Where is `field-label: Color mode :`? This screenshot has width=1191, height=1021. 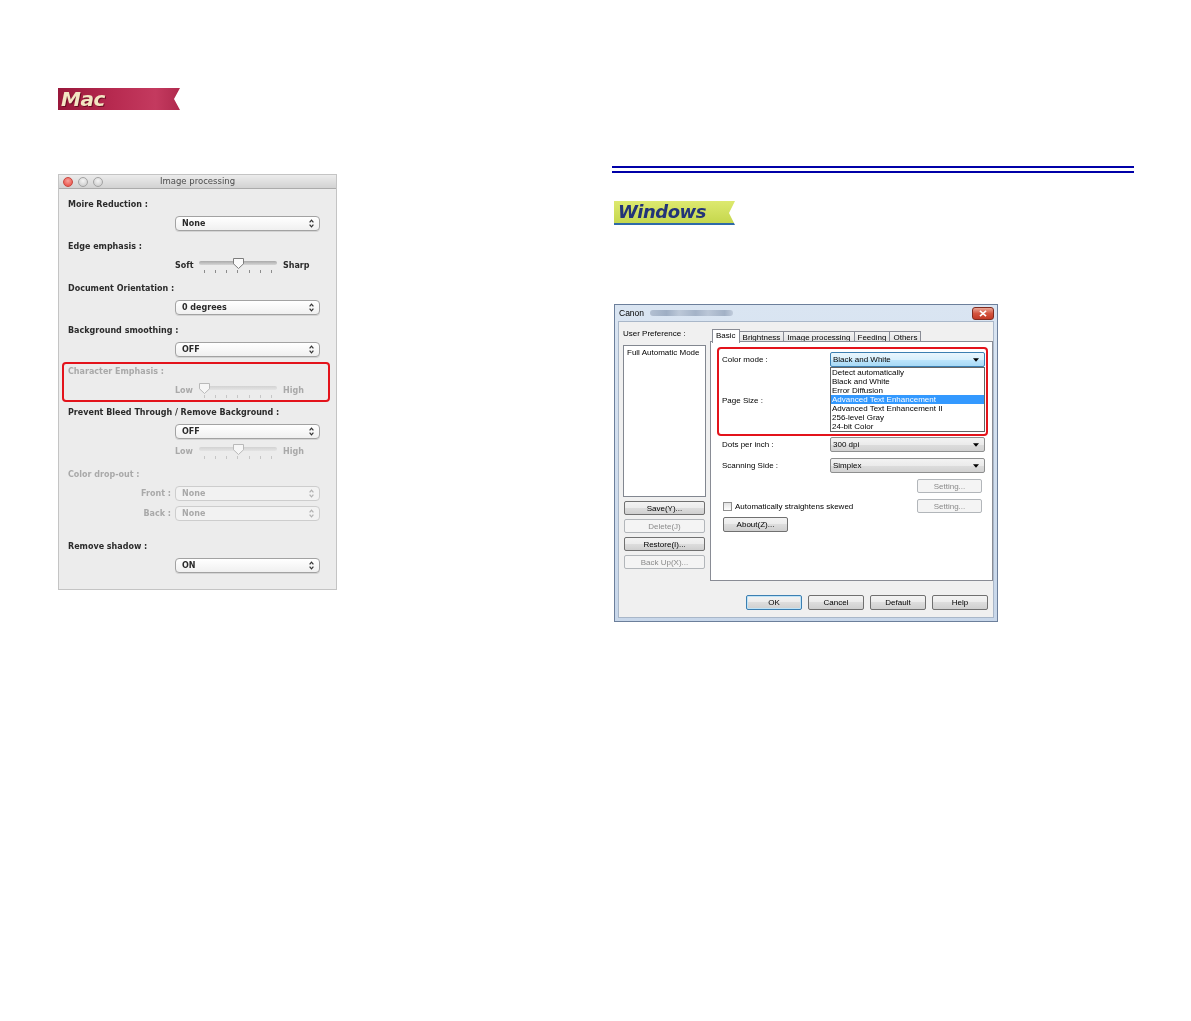
field-label: Color mode : is located at coordinates (745, 360).